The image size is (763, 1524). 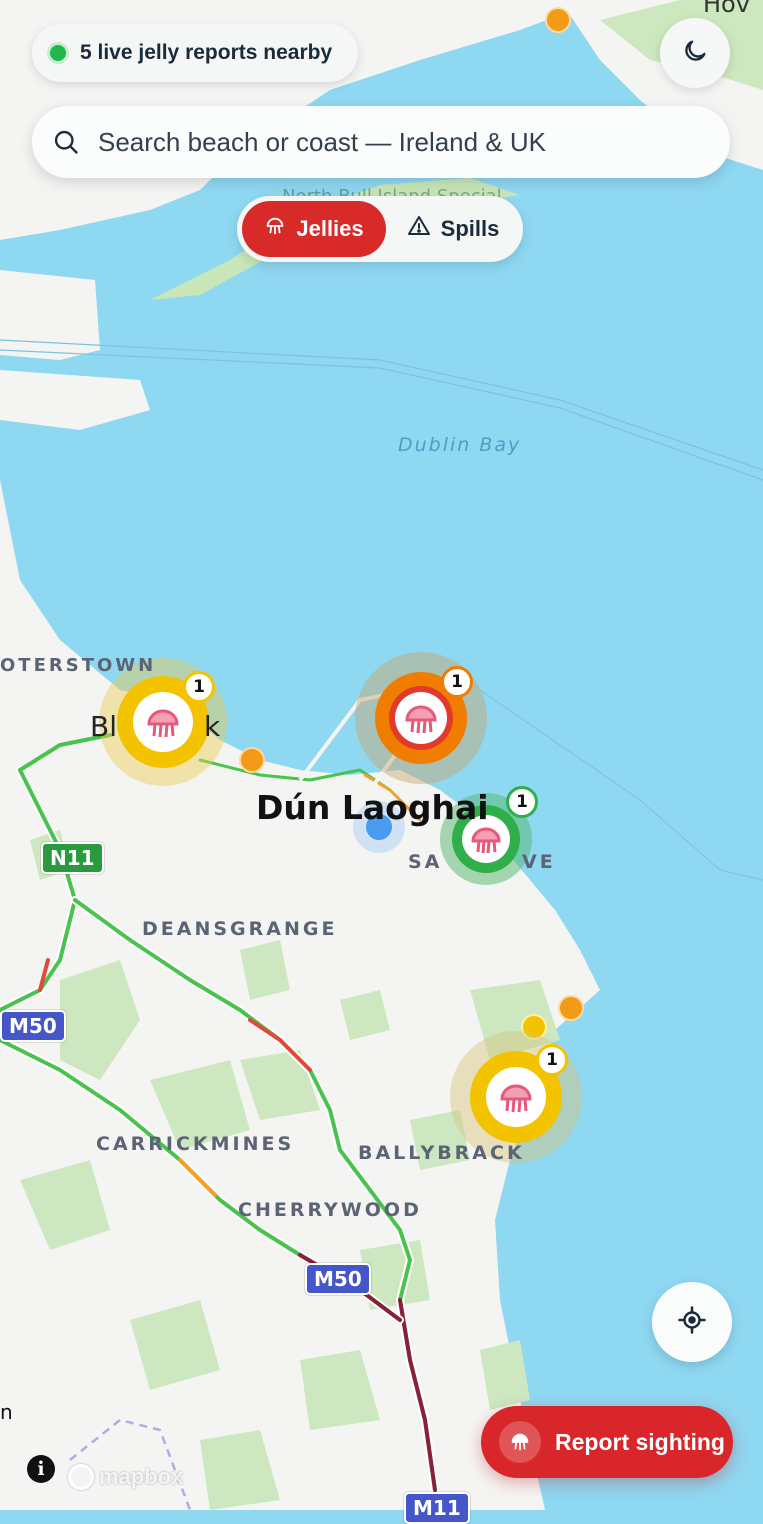 What do you see at coordinates (72, 858) in the screenshot?
I see `road-shield-n11: N11` at bounding box center [72, 858].